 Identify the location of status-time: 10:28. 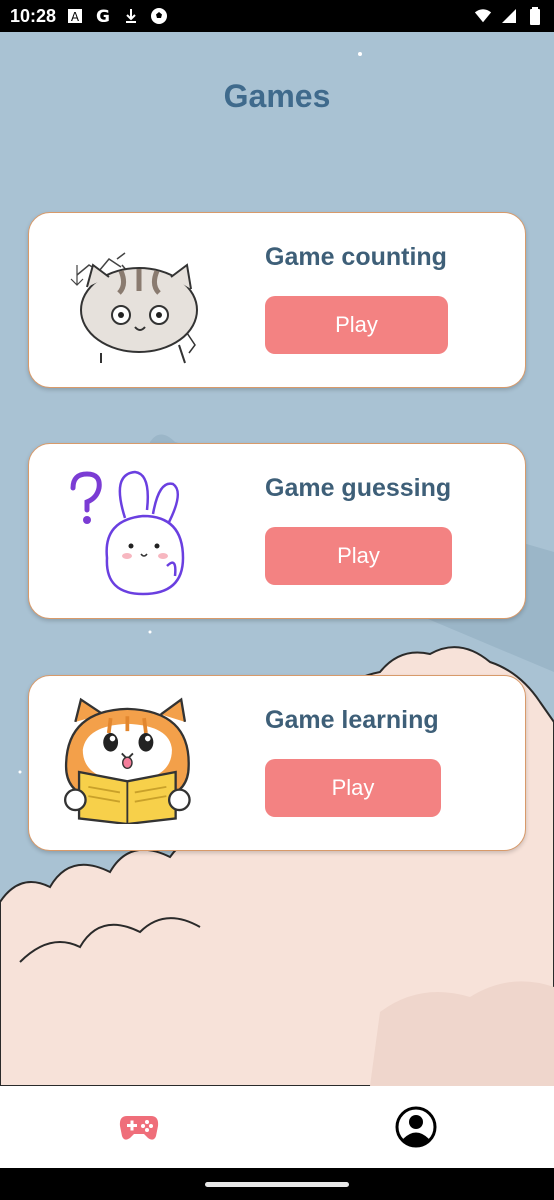
(33, 15).